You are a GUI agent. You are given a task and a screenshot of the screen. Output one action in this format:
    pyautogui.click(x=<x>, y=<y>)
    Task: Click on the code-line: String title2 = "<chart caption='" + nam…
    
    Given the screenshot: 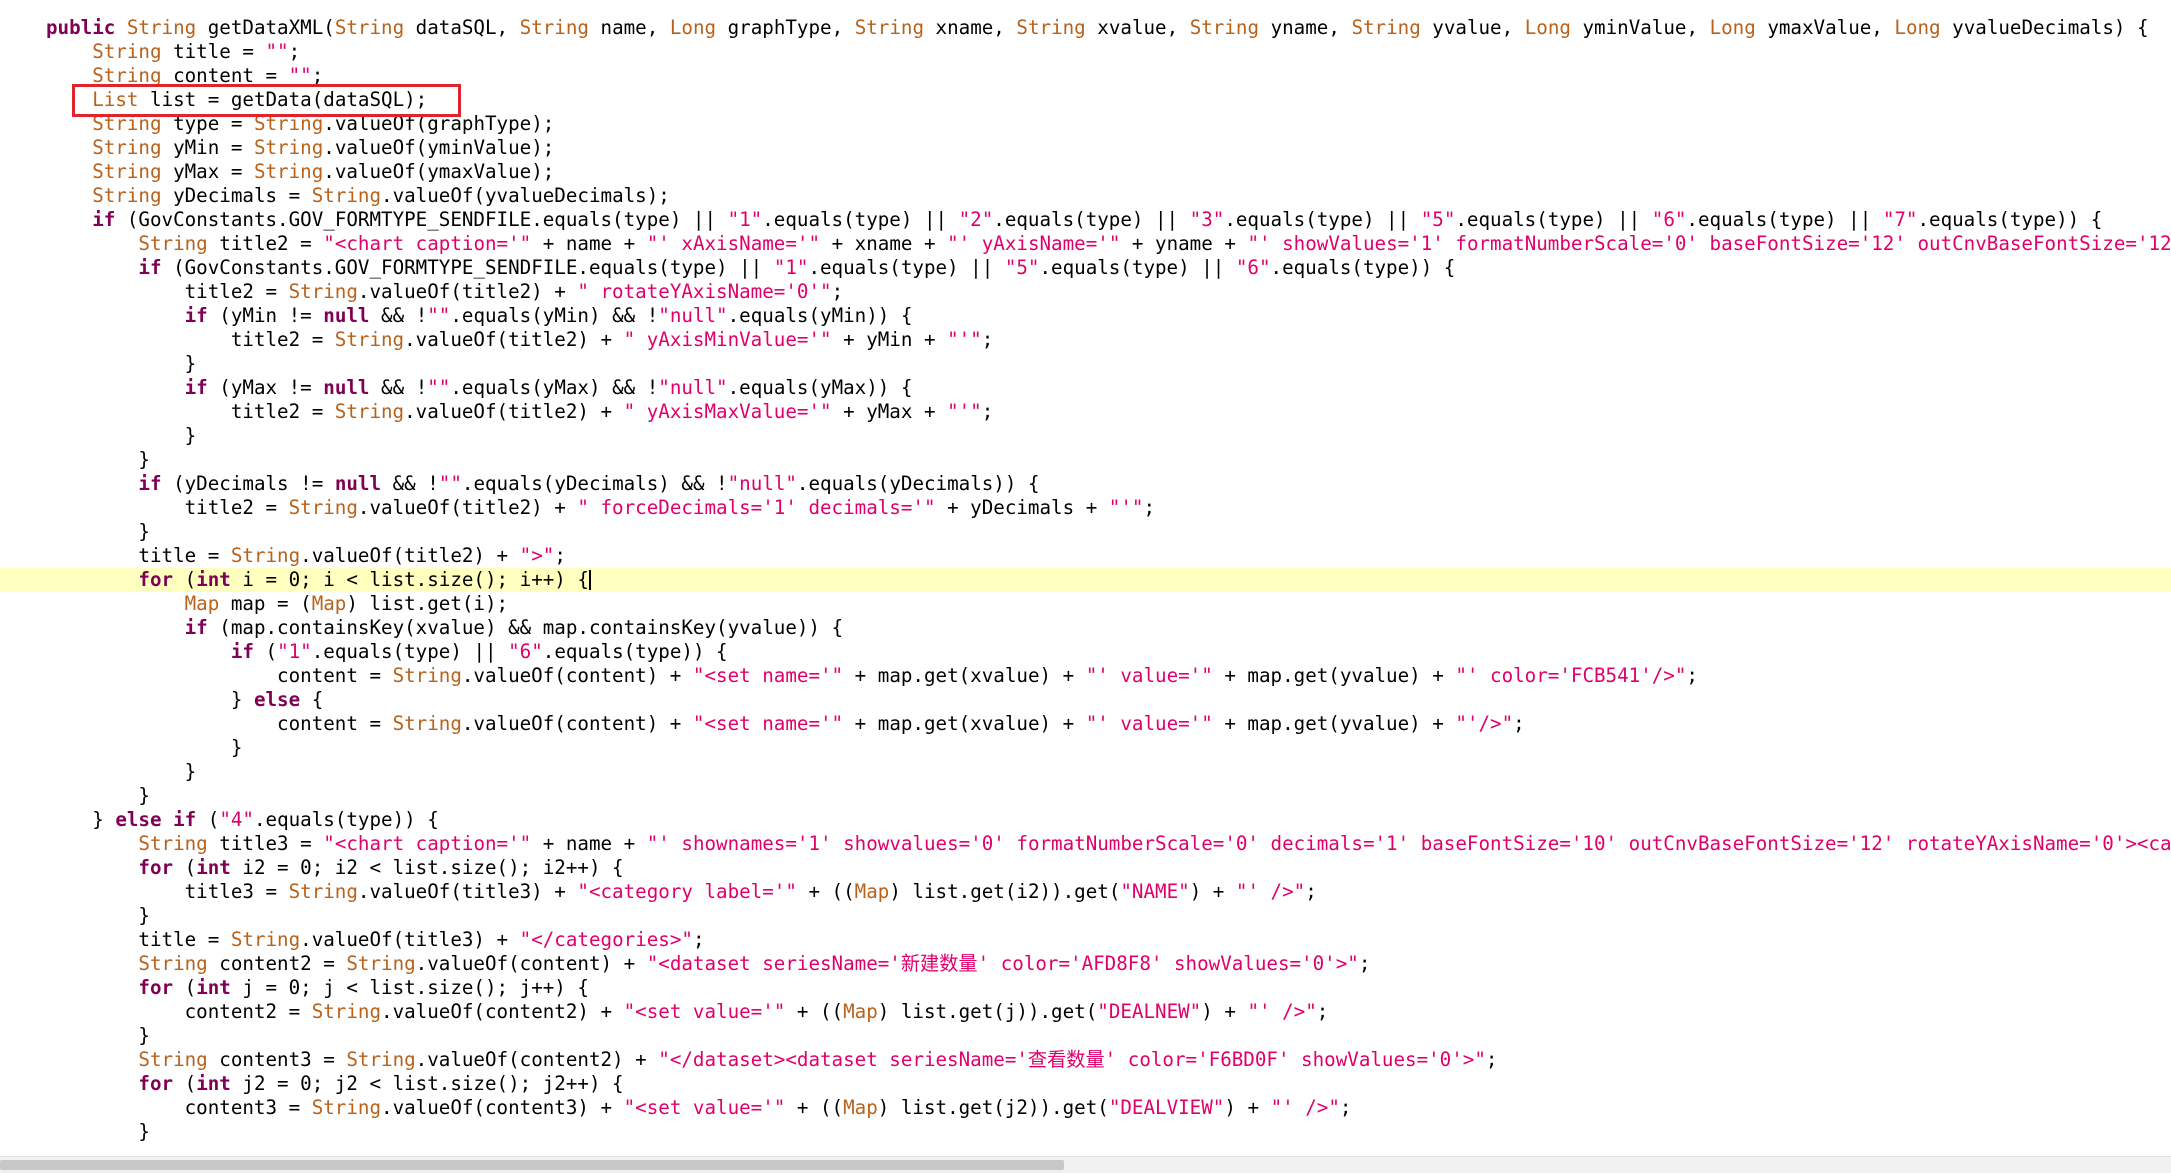 What is the action you would take?
    pyautogui.click(x=1085, y=244)
    